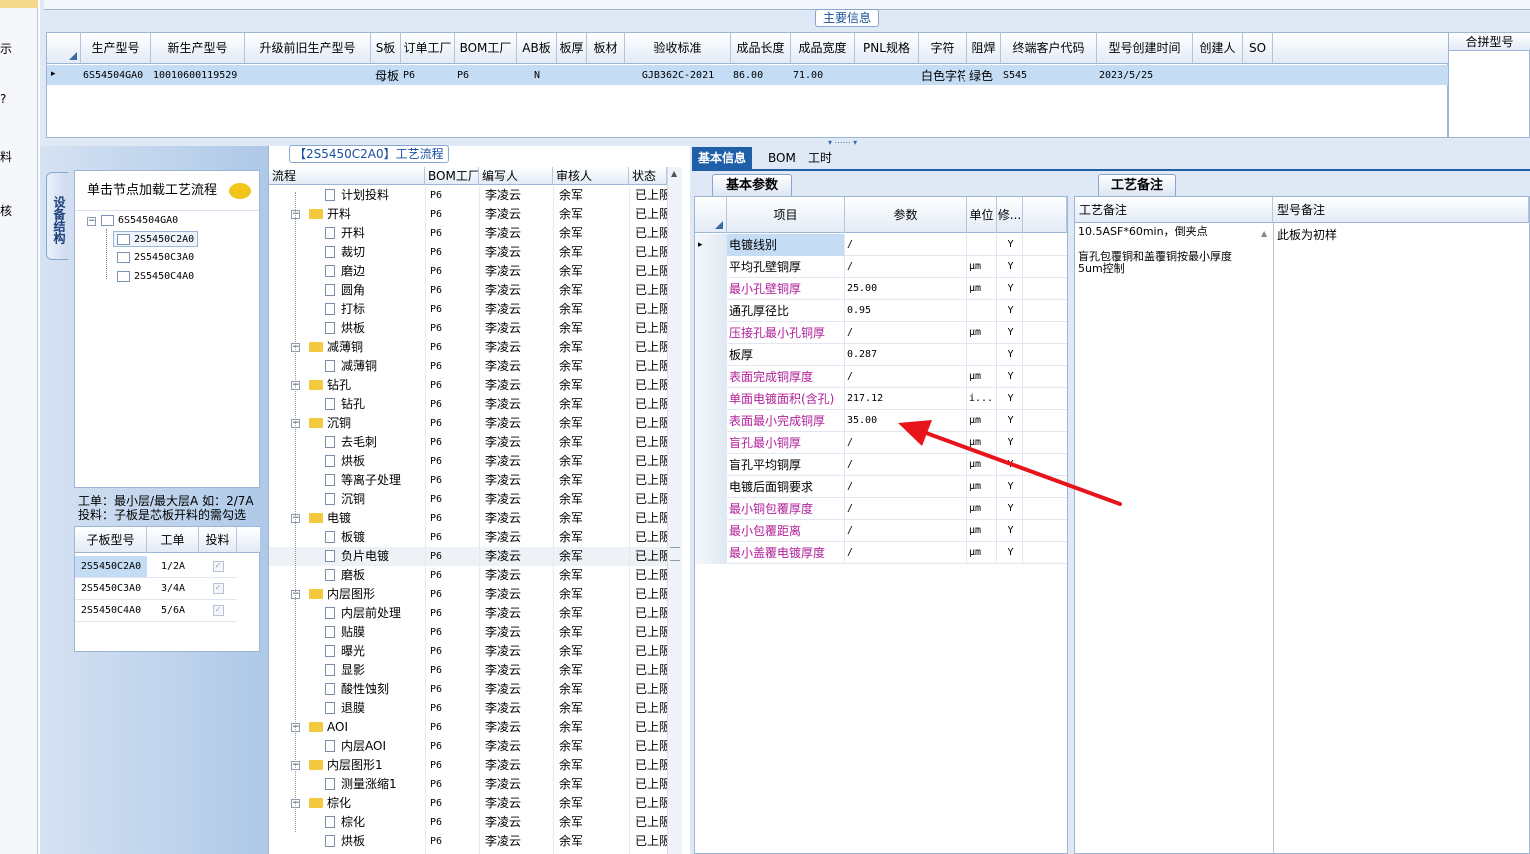 The width and height of the screenshot is (1530, 854). What do you see at coordinates (906, 399) in the screenshot?
I see `param-cell: 217.12` at bounding box center [906, 399].